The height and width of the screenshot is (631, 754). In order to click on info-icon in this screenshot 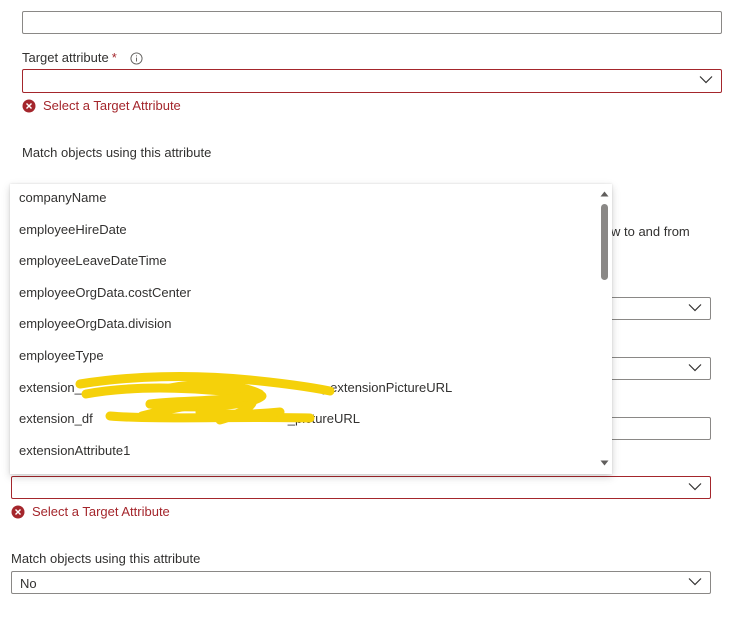, I will do `click(136, 58)`.